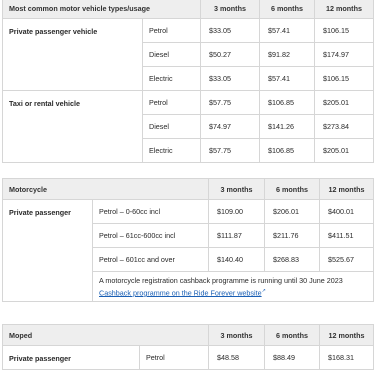  What do you see at coordinates (72, 126) in the screenshot?
I see `category-cell: Taxi or rental vehicle` at bounding box center [72, 126].